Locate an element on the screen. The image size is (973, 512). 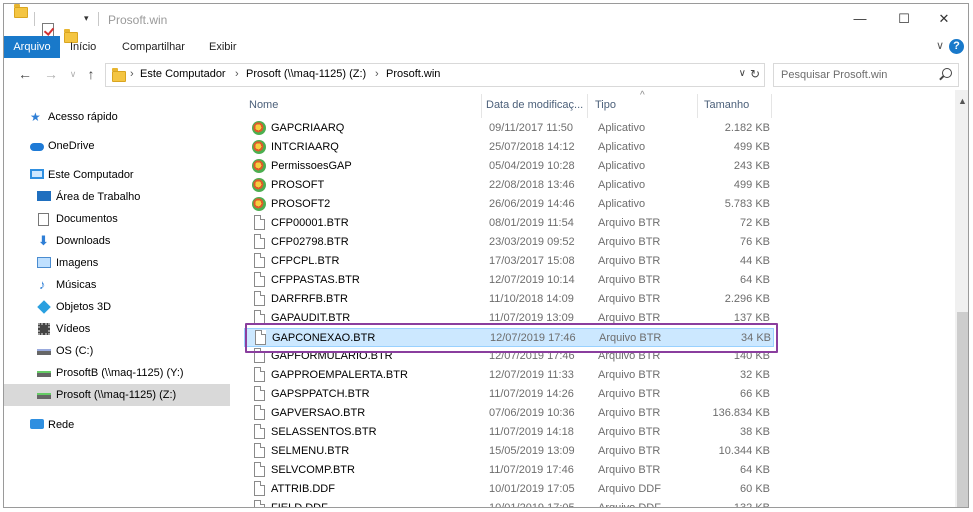
network-icon is located at coordinates (37, 424).